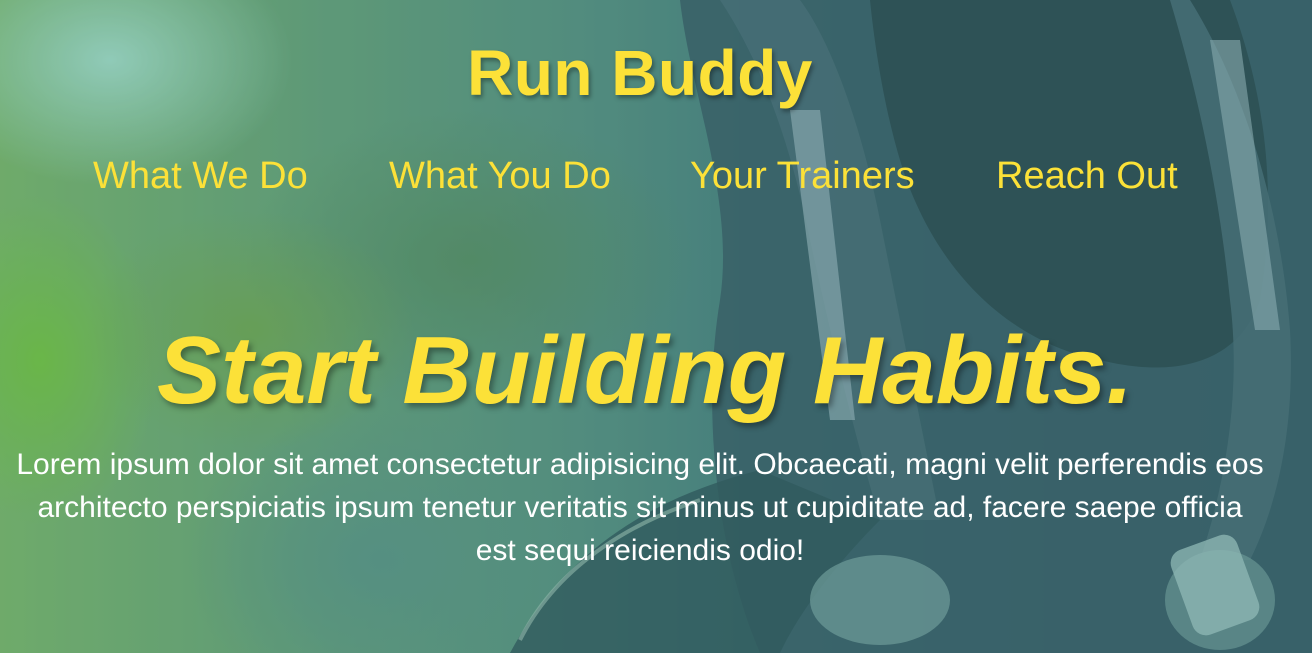  Describe the element at coordinates (645, 370) in the screenshot. I see `hero-headline: Start Building Habits.` at that location.